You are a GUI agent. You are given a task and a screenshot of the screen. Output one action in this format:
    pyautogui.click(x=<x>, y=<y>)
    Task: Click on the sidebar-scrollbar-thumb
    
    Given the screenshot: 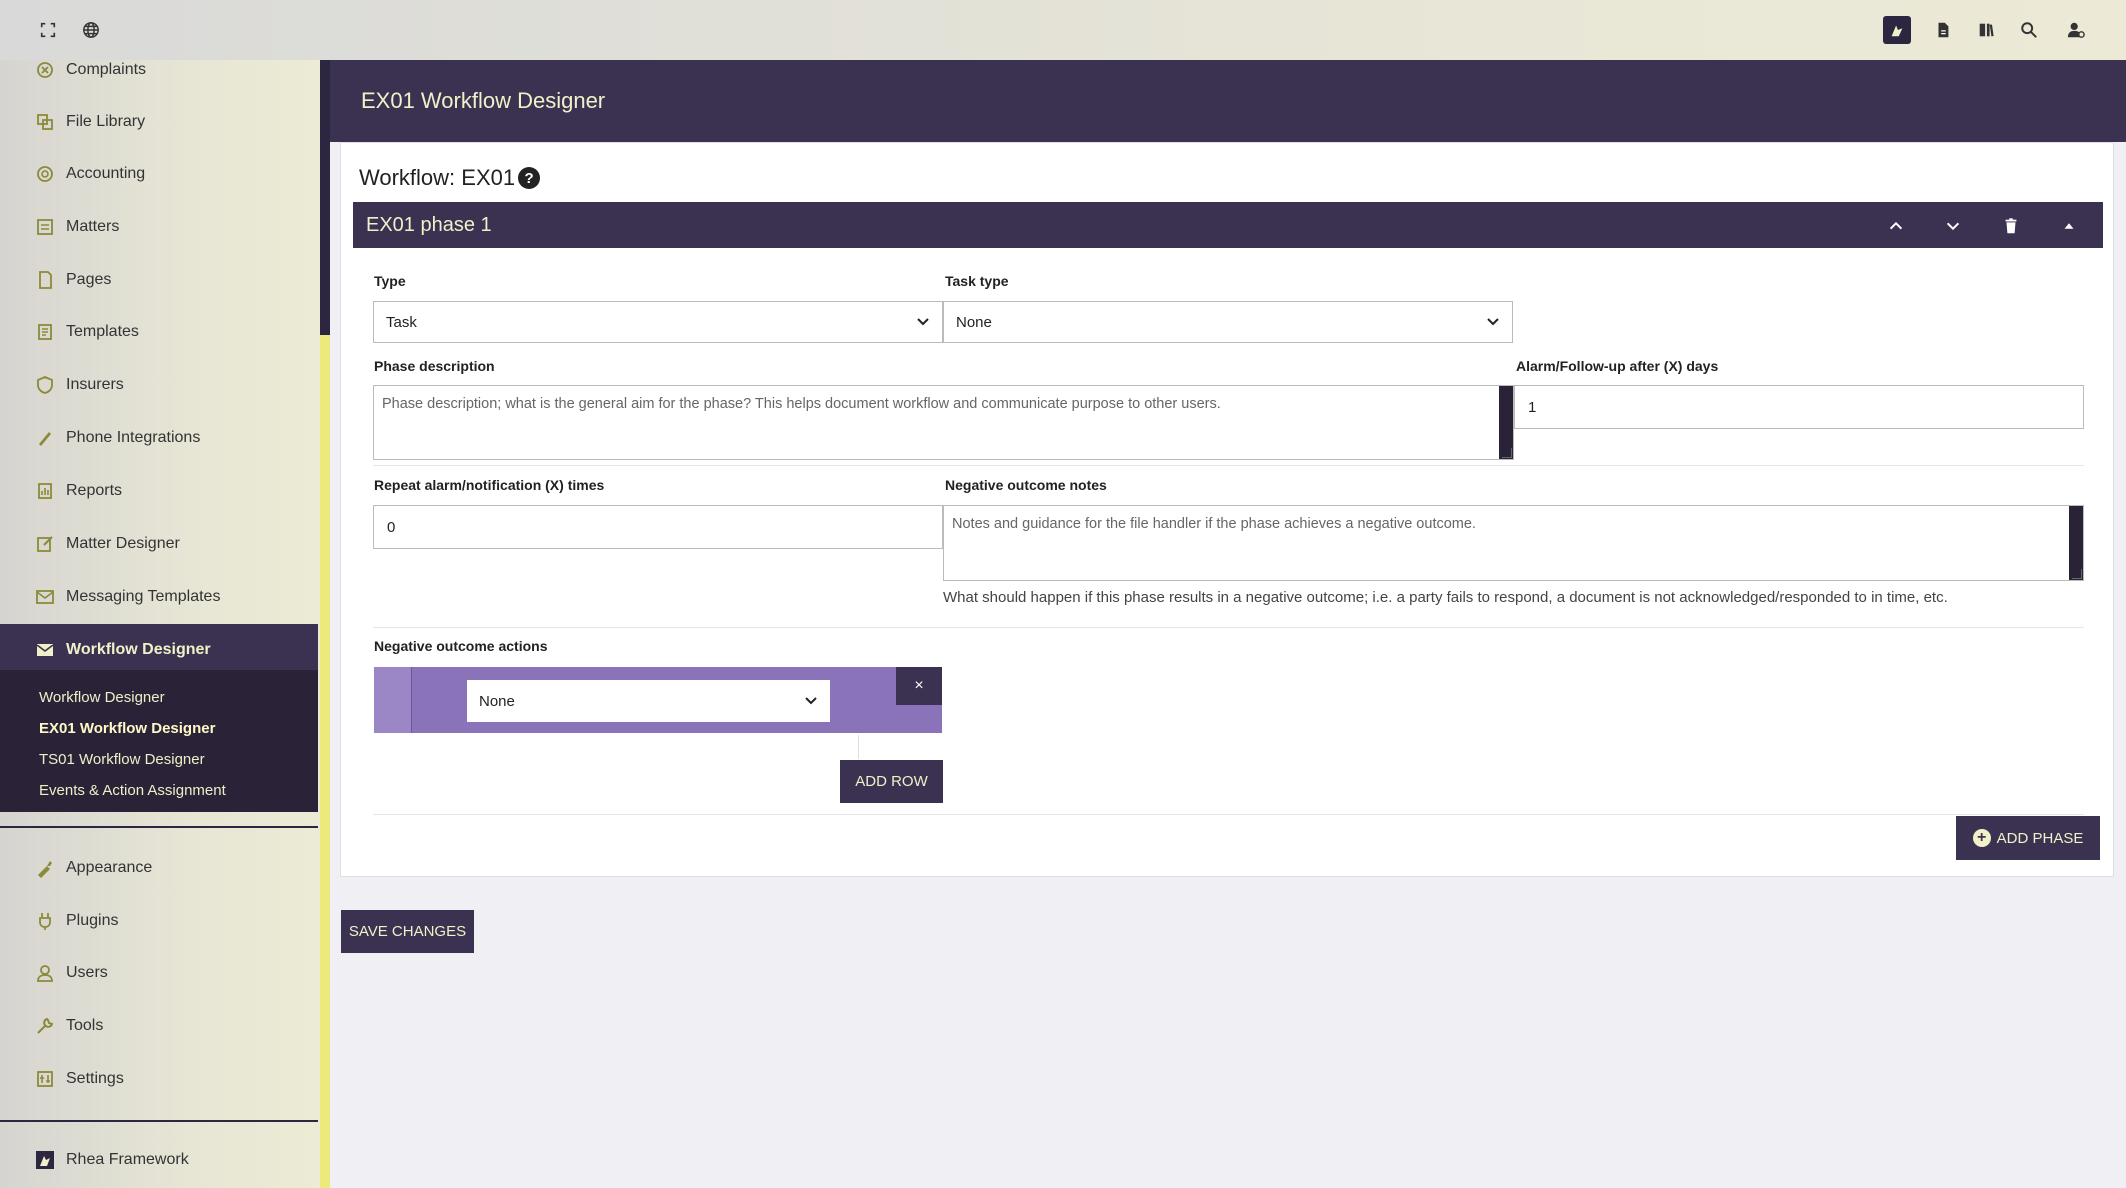 What is the action you would take?
    pyautogui.click(x=325, y=197)
    